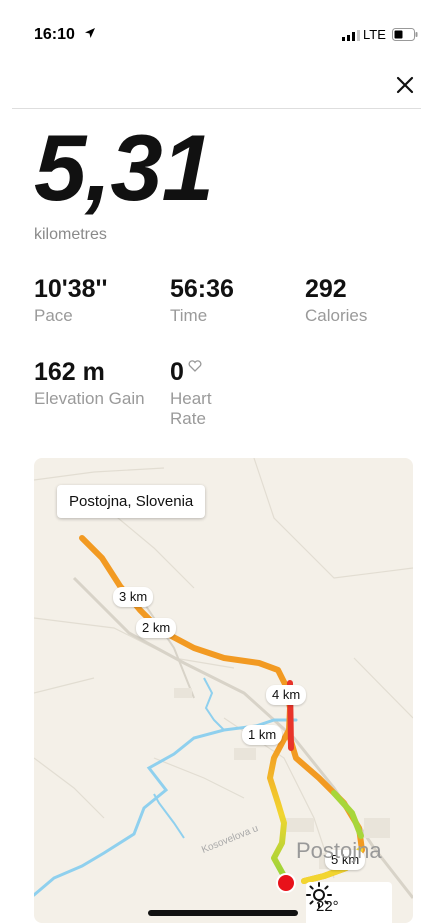  I want to click on stat-label: Calories, so click(336, 315).